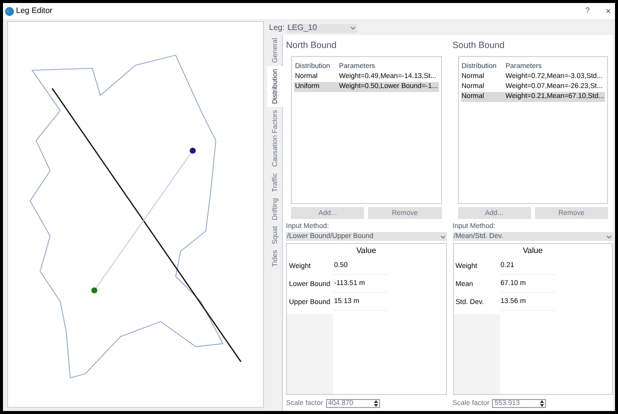 The width and height of the screenshot is (618, 414). I want to click on close-button: ×, so click(608, 11).